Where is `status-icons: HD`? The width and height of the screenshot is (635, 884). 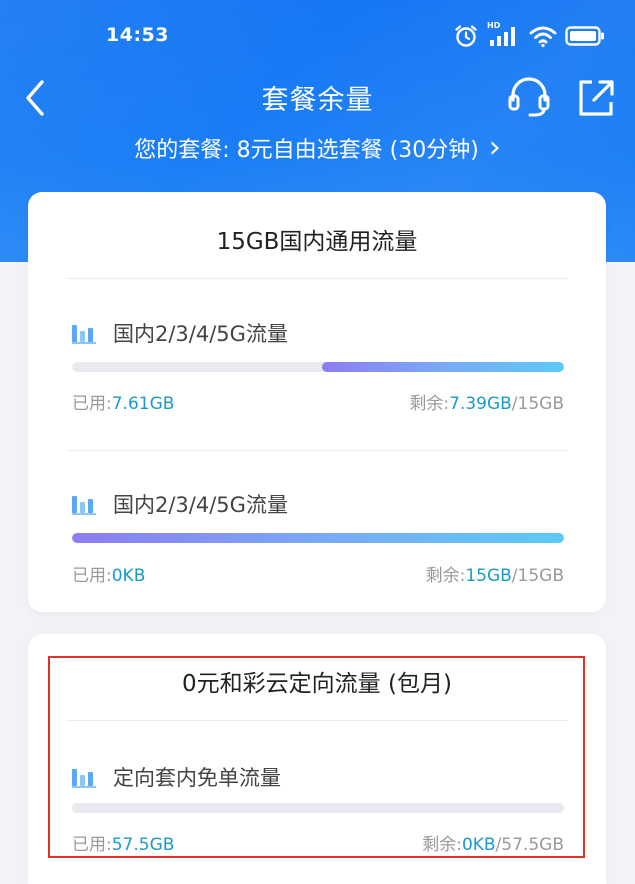
status-icons: HD is located at coordinates (529, 35).